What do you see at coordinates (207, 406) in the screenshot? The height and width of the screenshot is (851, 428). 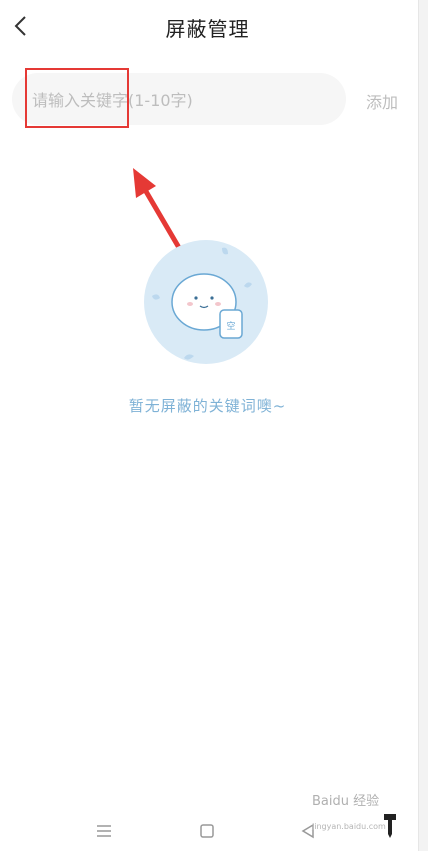 I see `empty-state-message: 暂无屏蔽的关键词噢~` at bounding box center [207, 406].